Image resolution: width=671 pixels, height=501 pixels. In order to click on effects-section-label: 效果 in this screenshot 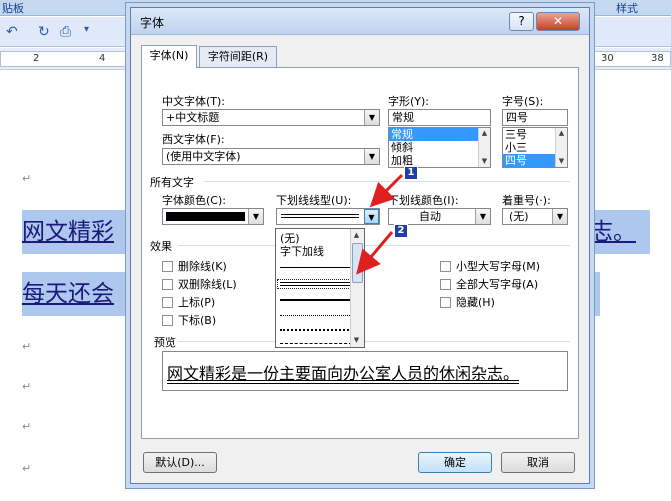, I will do `click(161, 246)`.